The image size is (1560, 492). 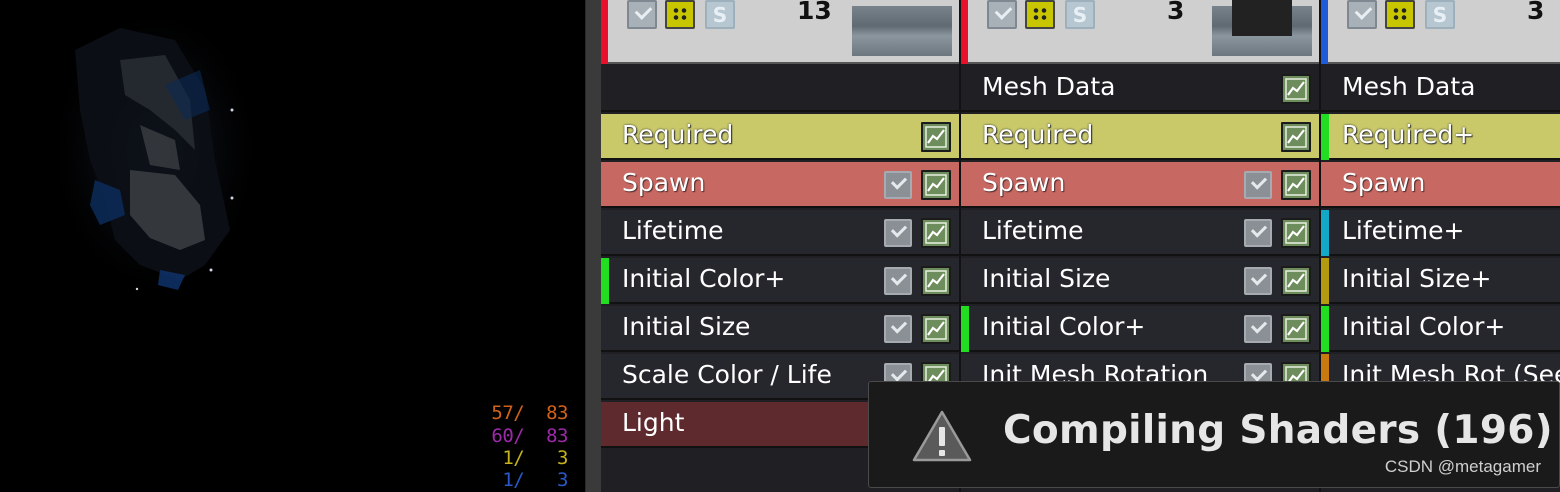 I want to click on stat-active-mesh: 1/ 3, so click(x=535, y=458).